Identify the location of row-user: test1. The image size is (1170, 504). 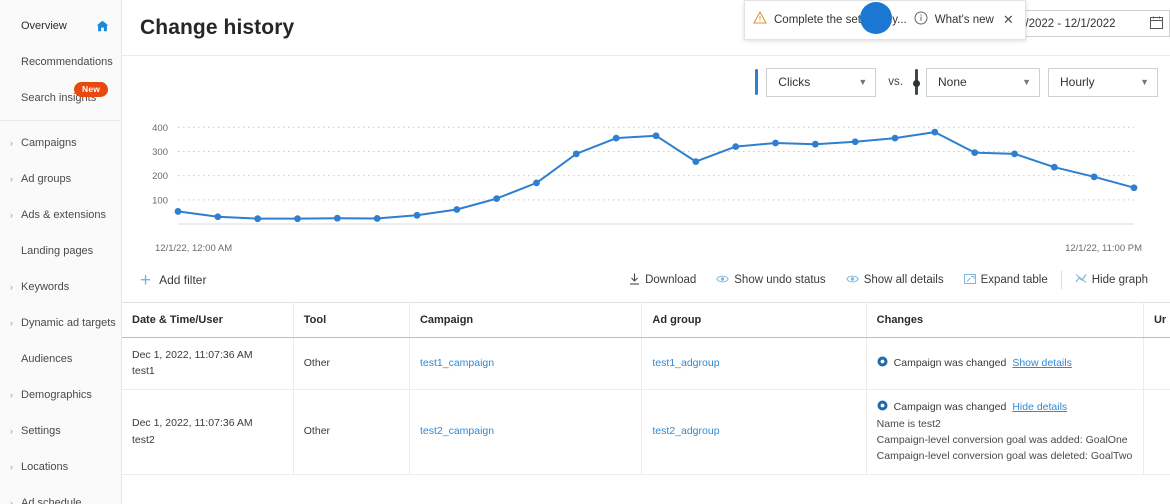
(143, 371).